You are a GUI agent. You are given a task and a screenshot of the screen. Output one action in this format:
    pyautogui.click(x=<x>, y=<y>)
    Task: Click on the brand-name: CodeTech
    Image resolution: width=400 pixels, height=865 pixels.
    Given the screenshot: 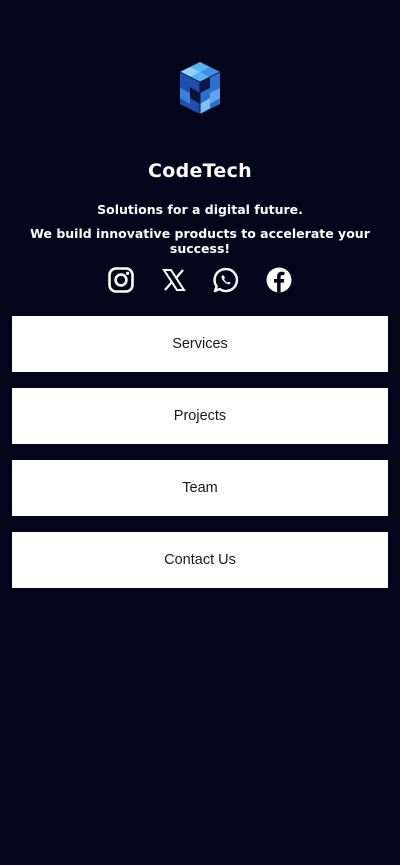 What is the action you would take?
    pyautogui.click(x=200, y=171)
    